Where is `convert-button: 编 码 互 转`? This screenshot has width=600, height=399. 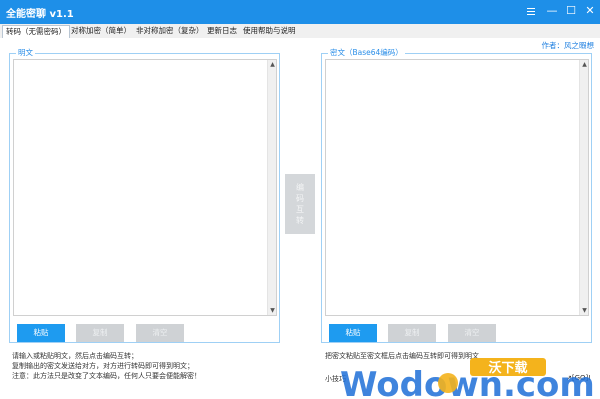
convert-button: 编 码 互 转 is located at coordinates (300, 204).